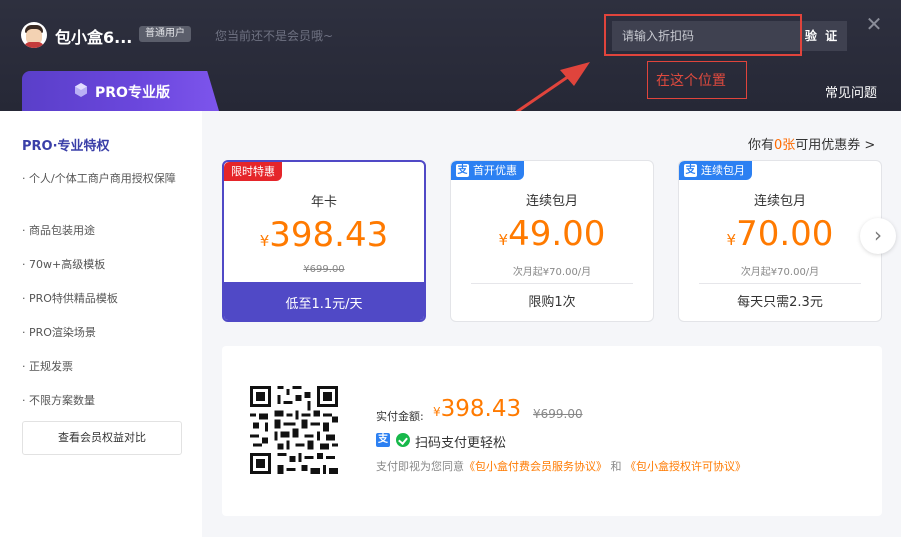 This screenshot has height=537, width=901. What do you see at coordinates (329, 235) in the screenshot?
I see `price-value: 398.43` at bounding box center [329, 235].